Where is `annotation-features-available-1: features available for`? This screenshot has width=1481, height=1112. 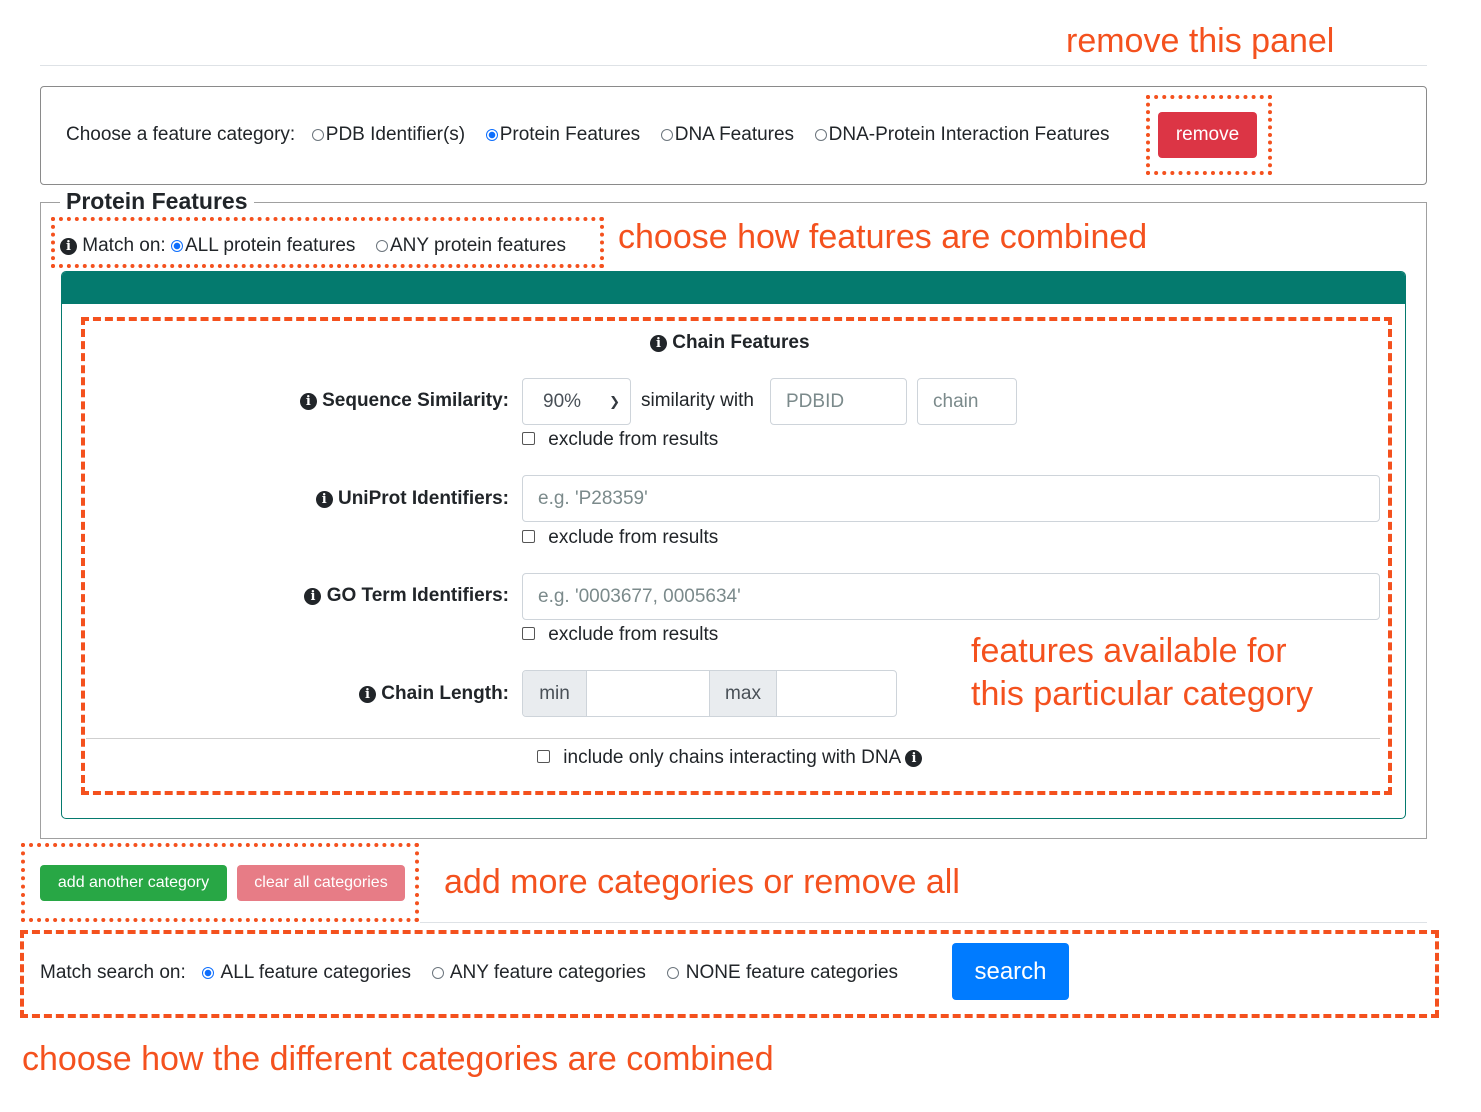
annotation-features-available-1: features available for is located at coordinates (1129, 651).